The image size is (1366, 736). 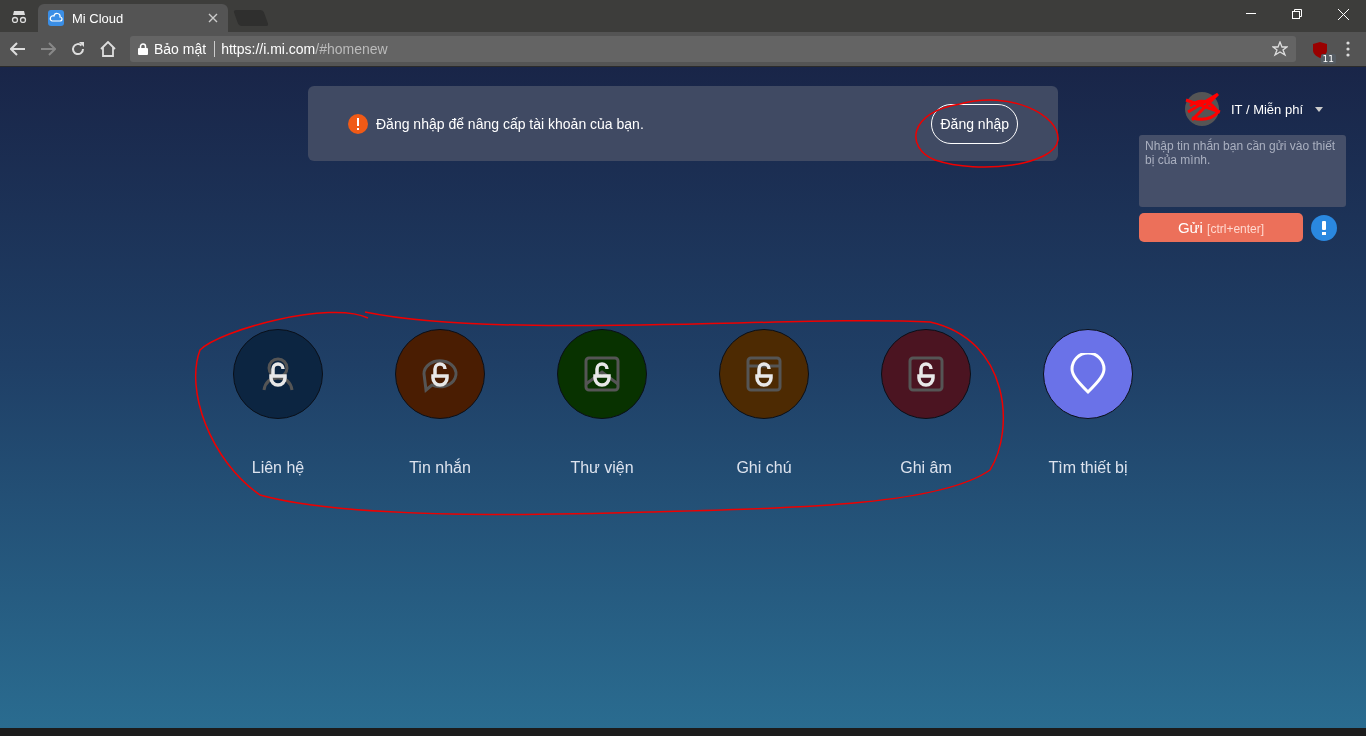 I want to click on app-label: Thư viện, so click(x=602, y=468).